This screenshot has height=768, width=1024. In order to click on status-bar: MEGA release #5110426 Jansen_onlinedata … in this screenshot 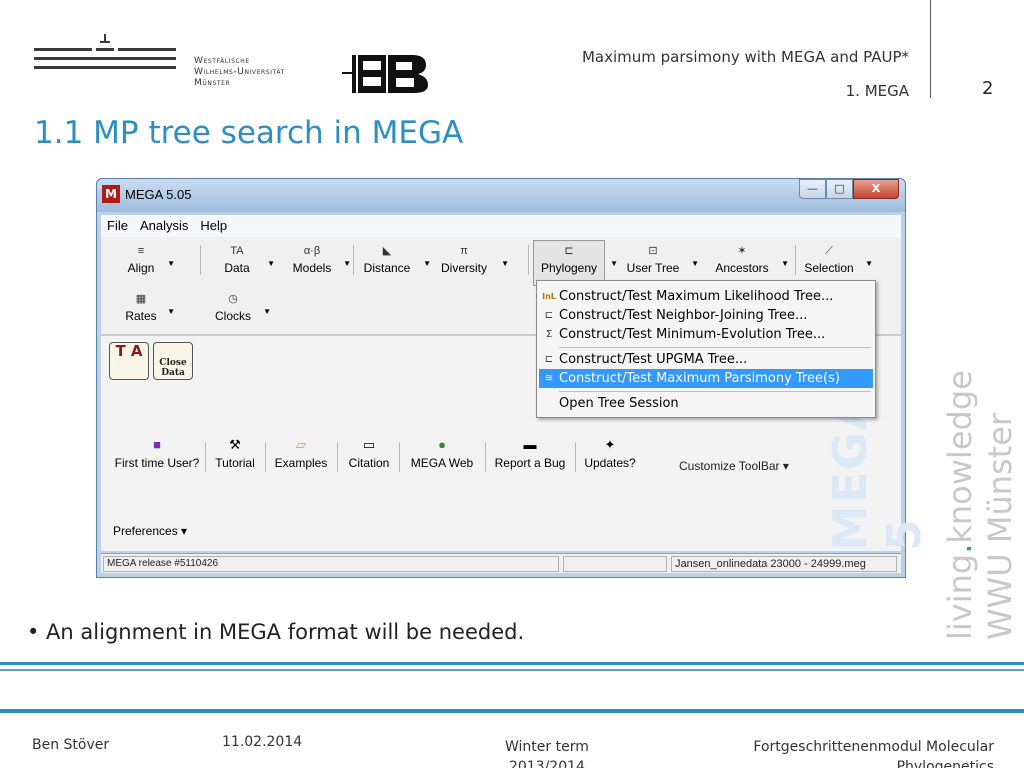, I will do `click(501, 563)`.